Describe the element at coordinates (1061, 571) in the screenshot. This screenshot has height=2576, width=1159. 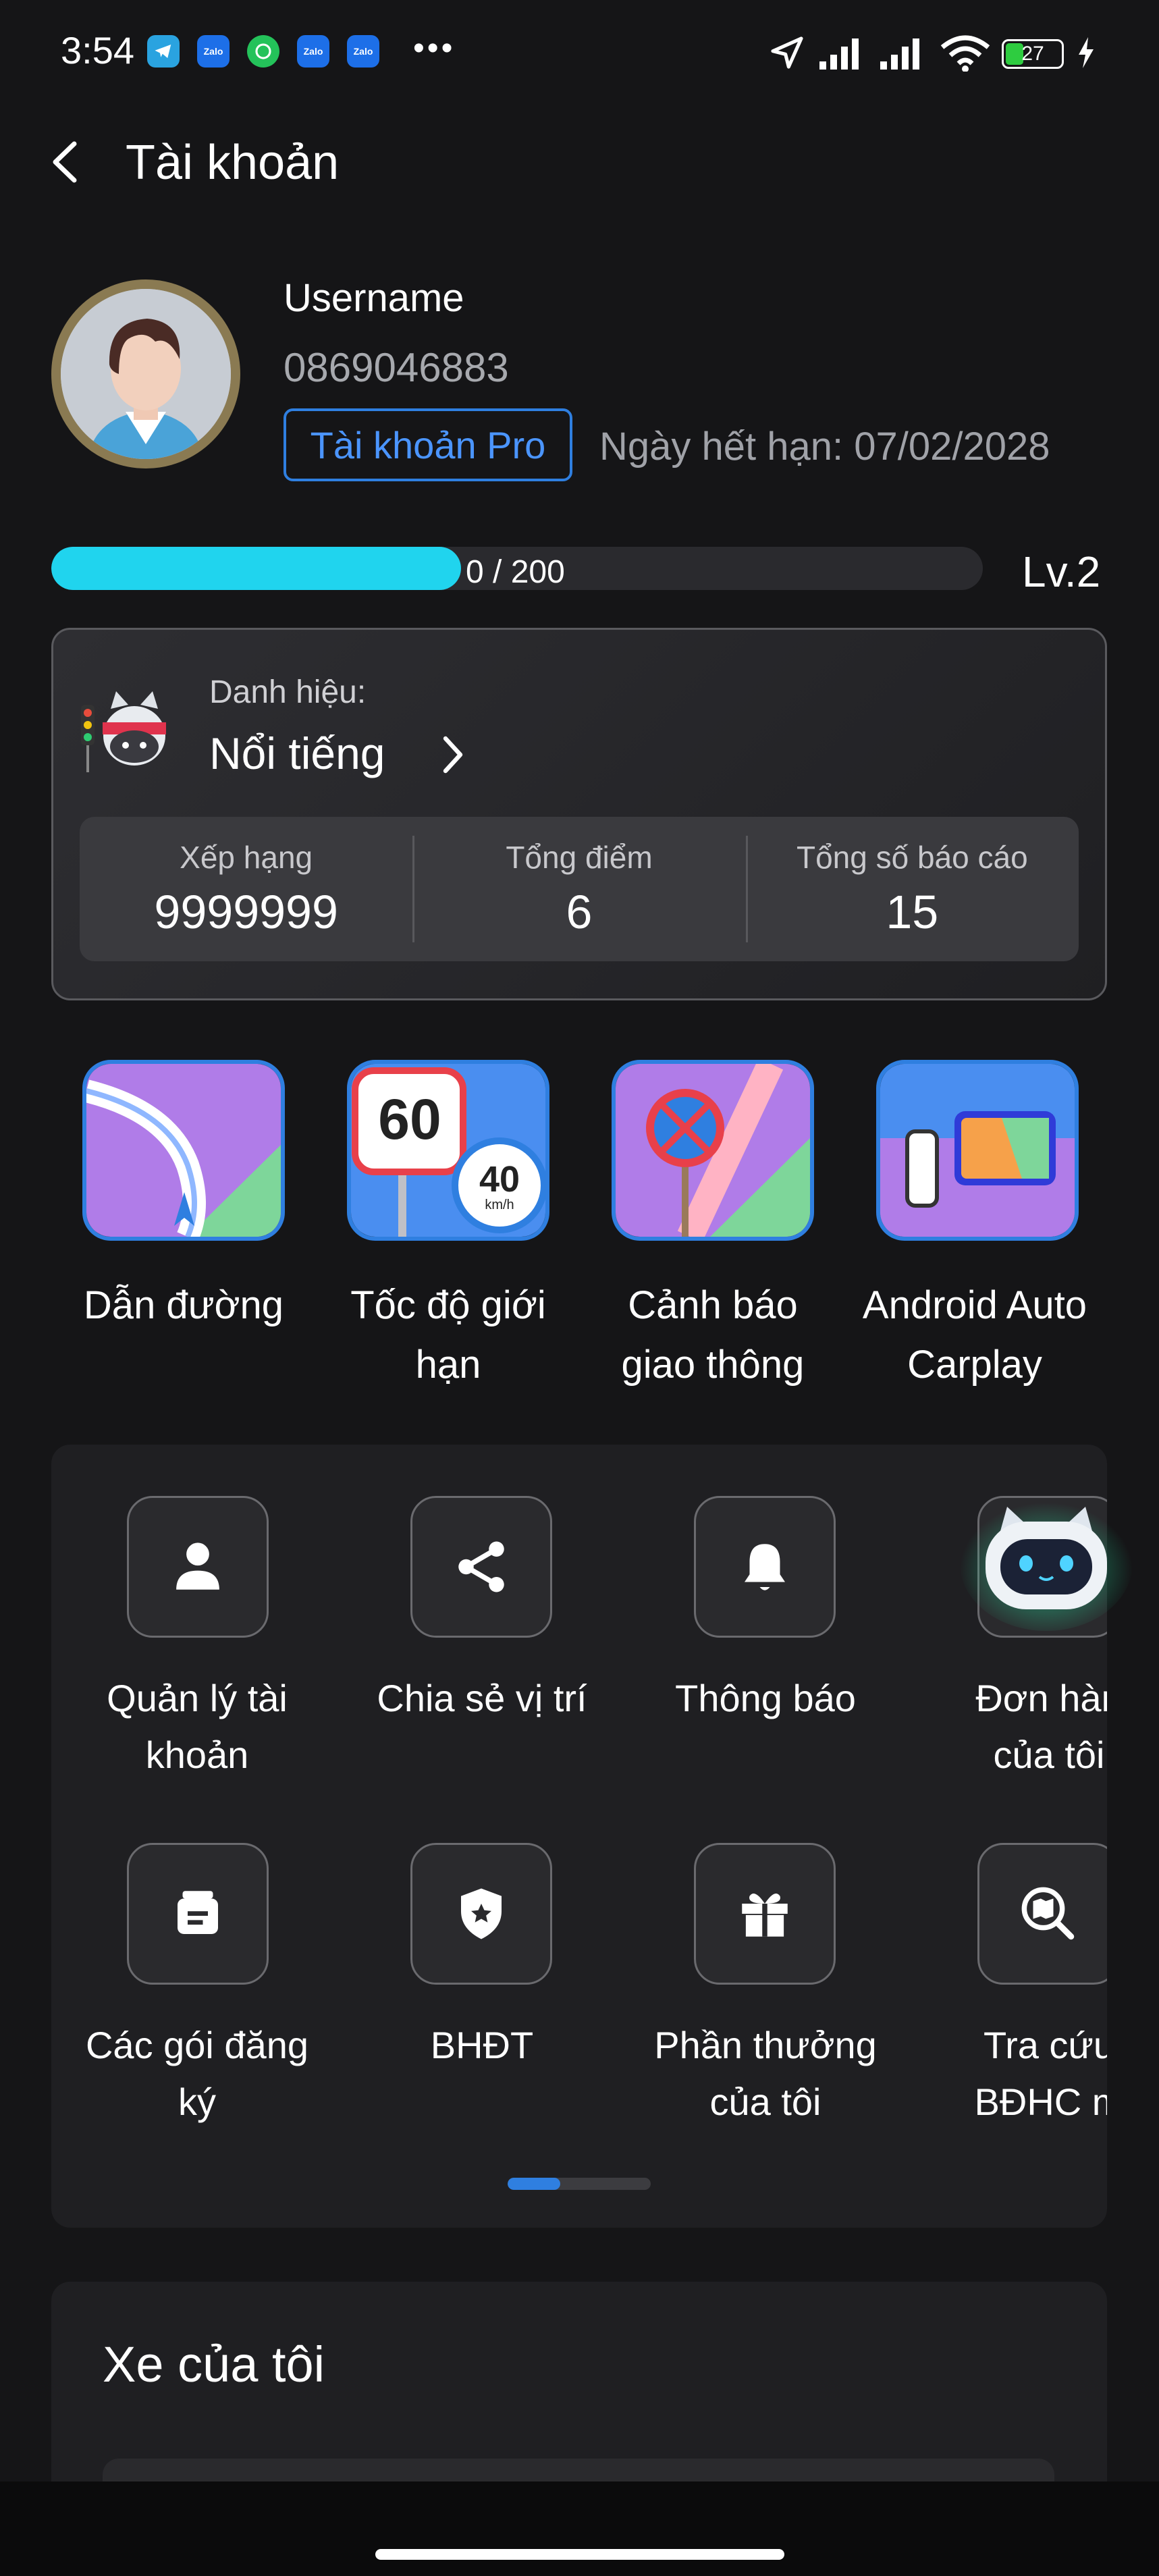
I see `level-label: Lv.2` at that location.